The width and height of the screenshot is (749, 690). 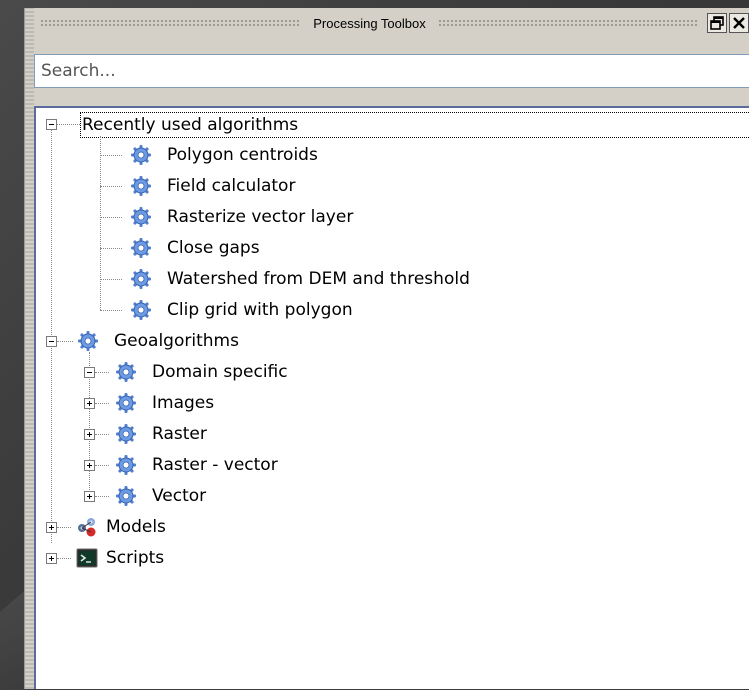 I want to click on tree-item-recent: Polygon centroids, so click(x=242, y=155).